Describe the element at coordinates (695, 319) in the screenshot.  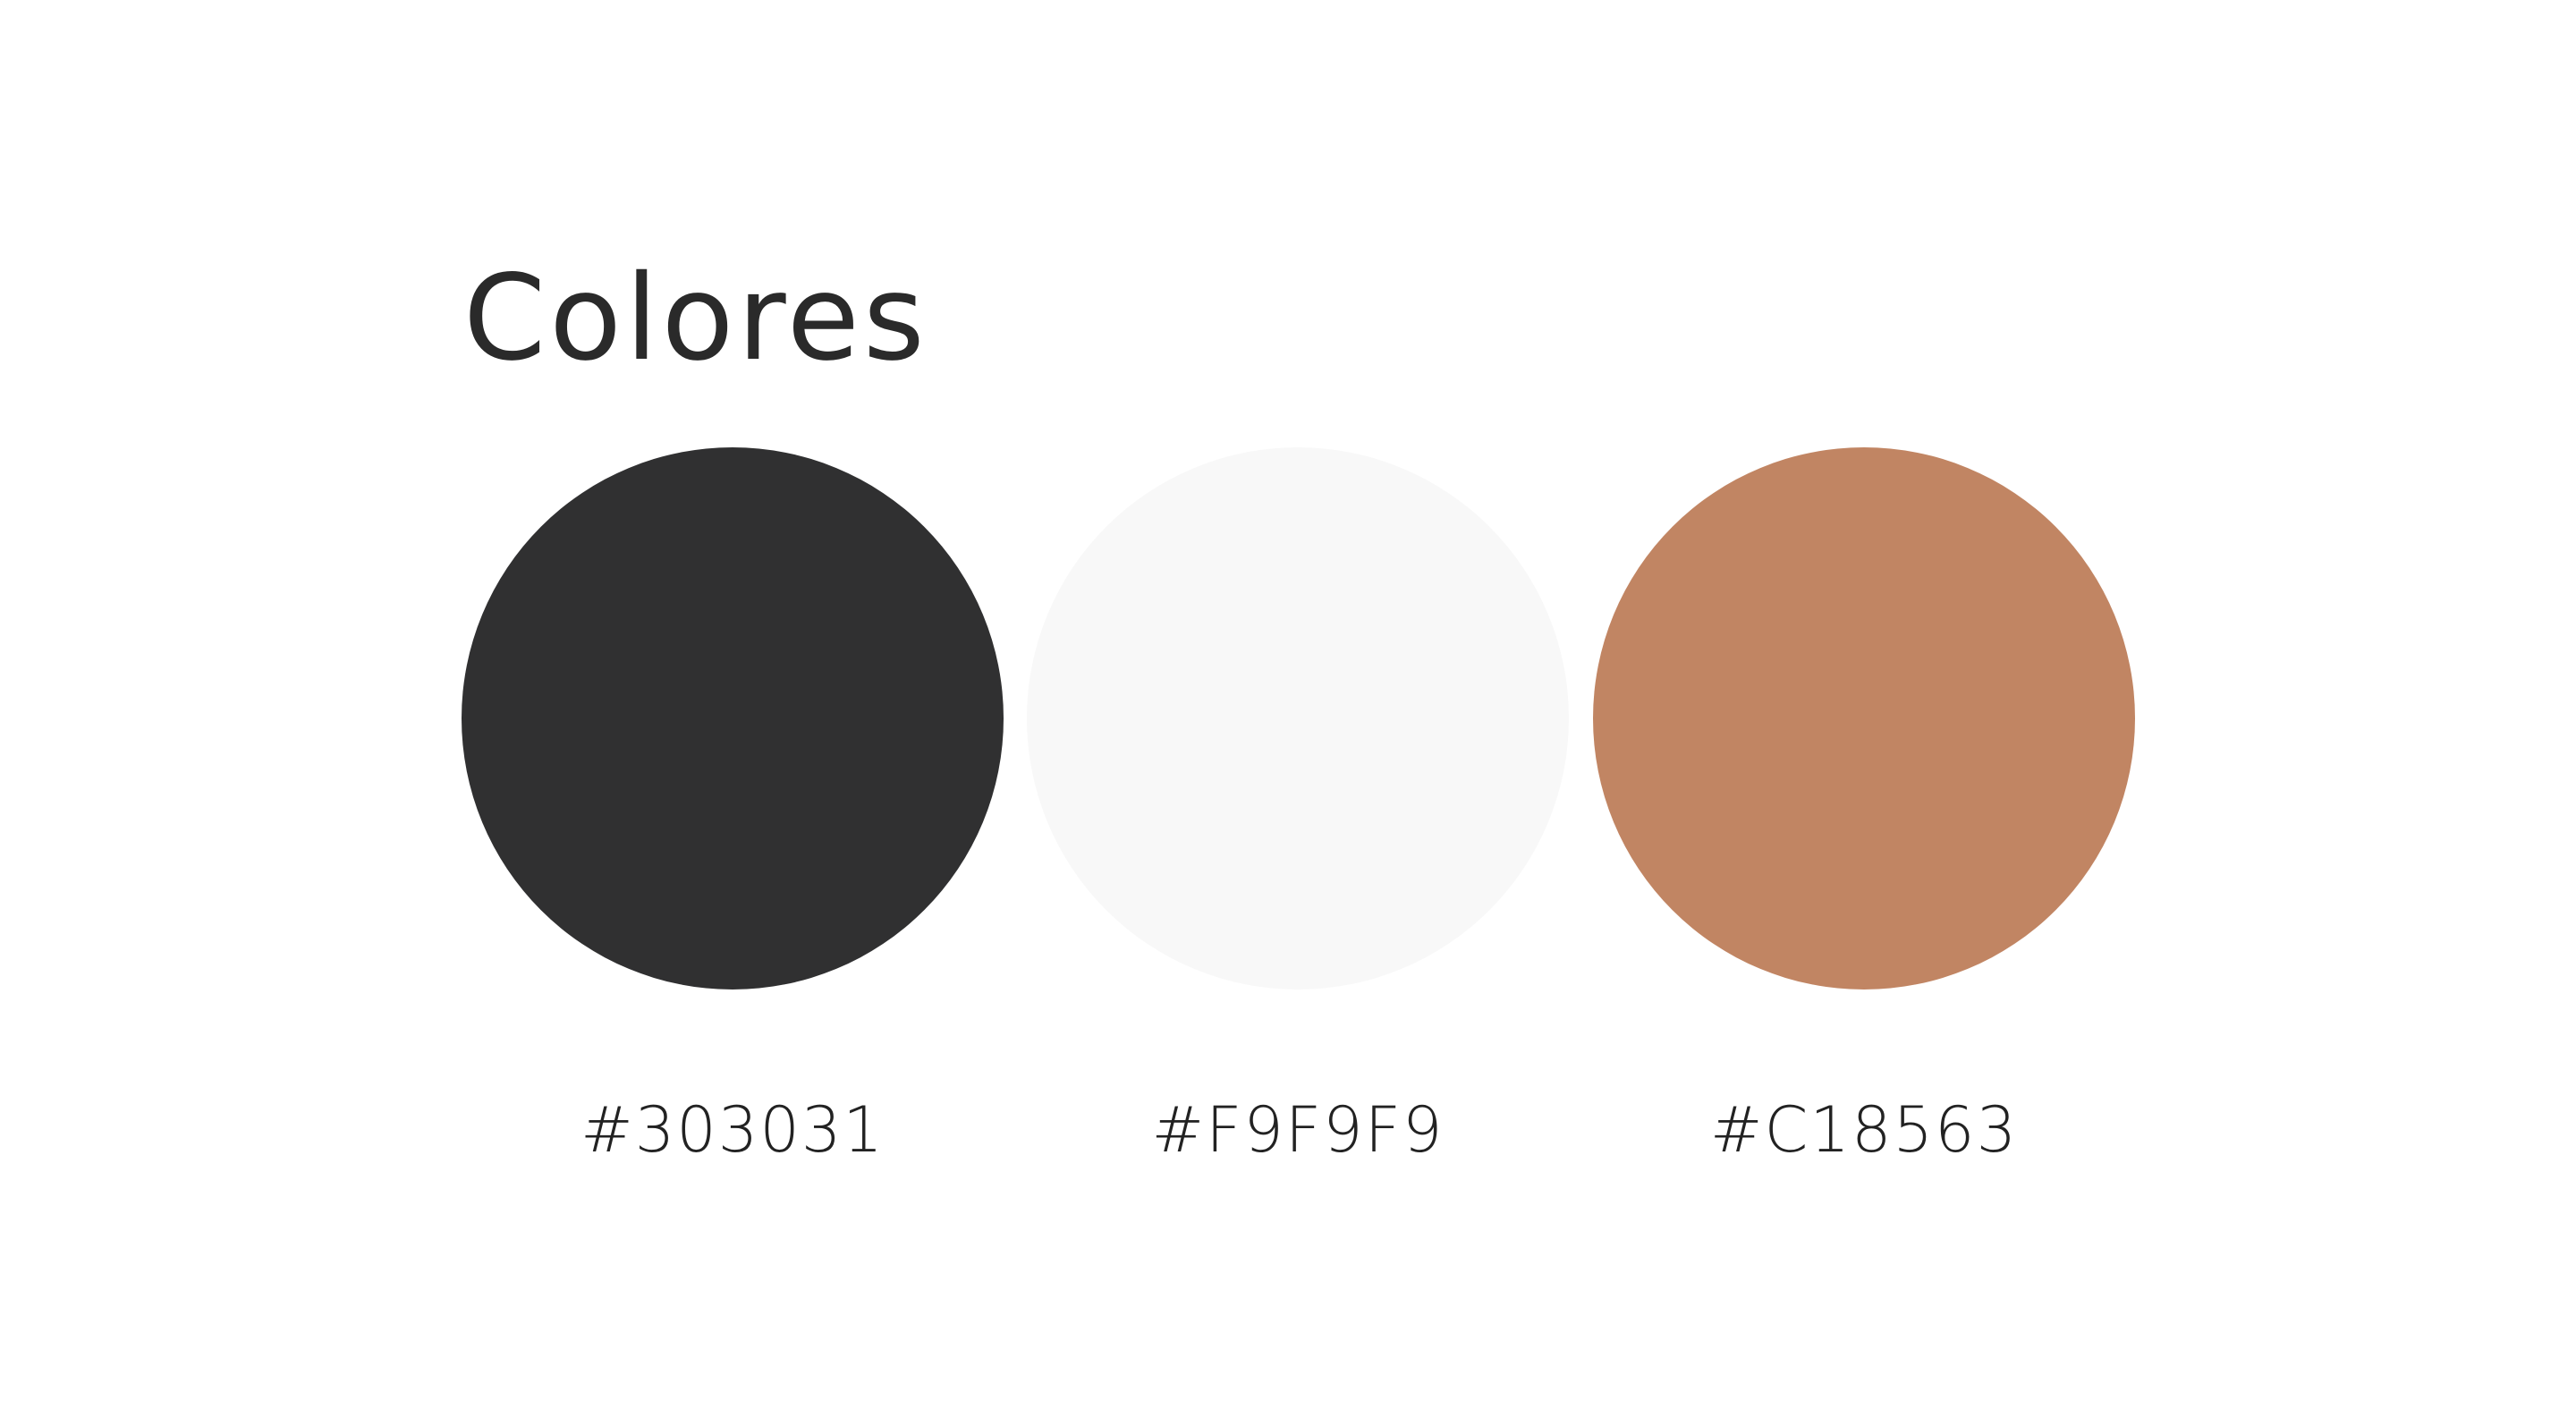
I see `palette-title: Colores` at that location.